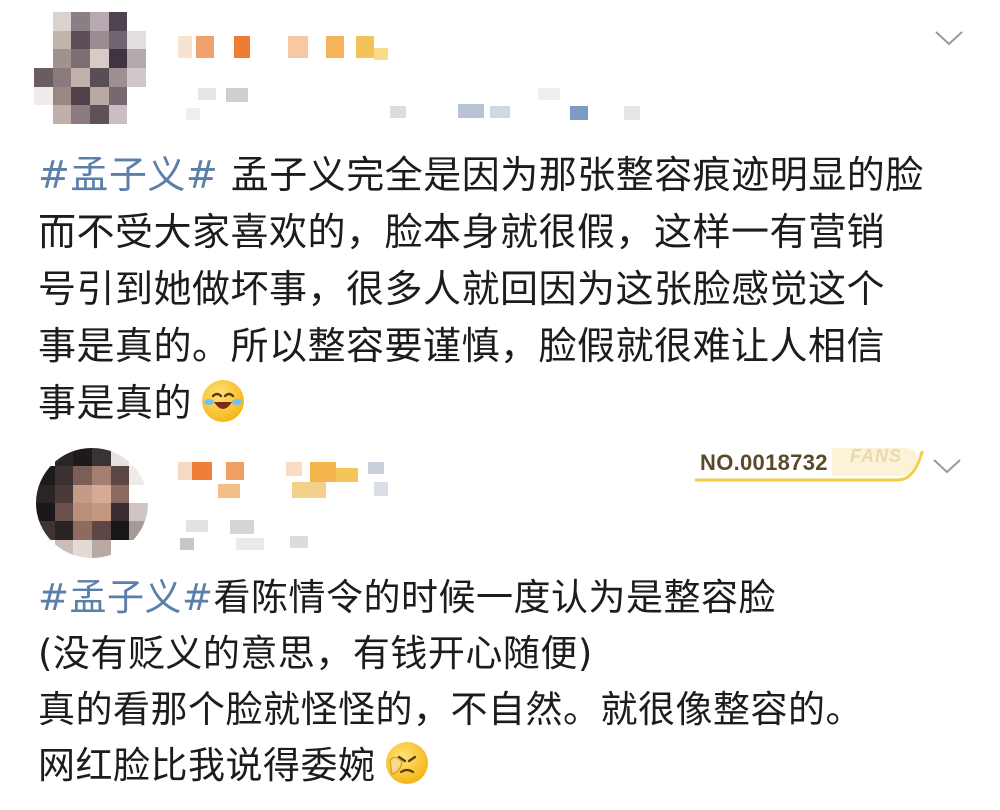 The image size is (1000, 810). I want to click on text-line: 号引到她做坏事，很多人就回因为这张脸感觉这个, so click(462, 289).